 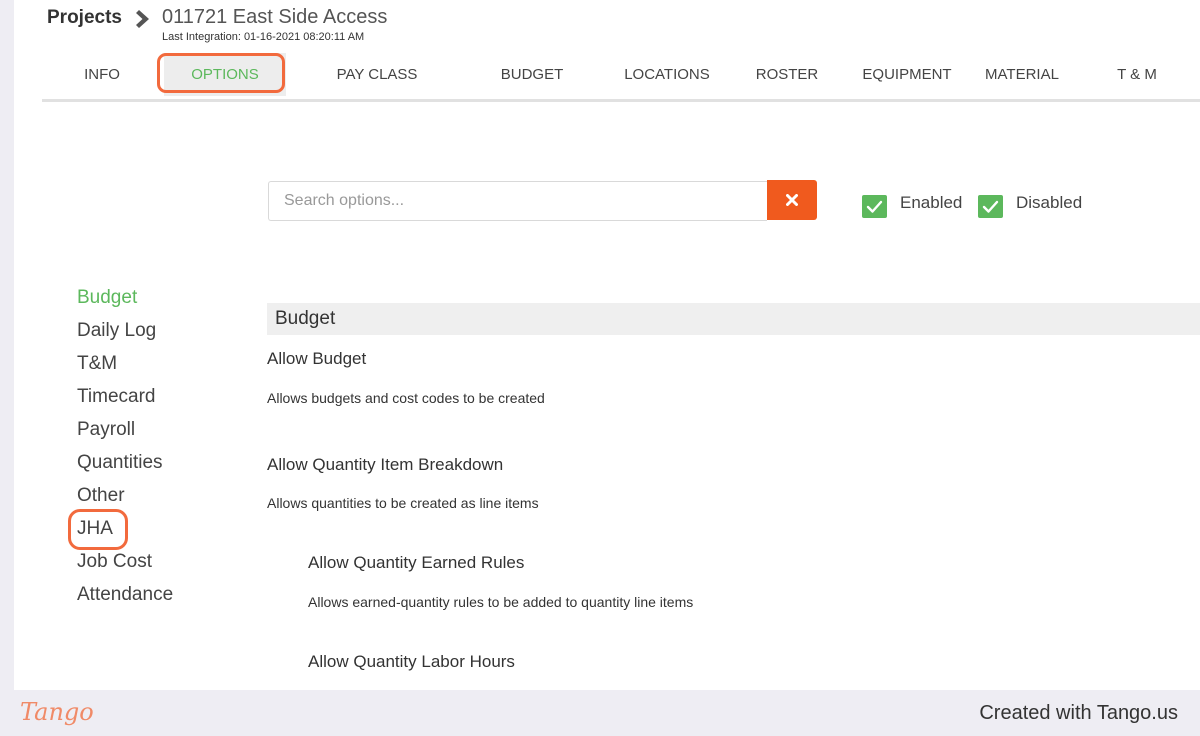 I want to click on sidebar-item-budget: Budget, so click(x=107, y=298).